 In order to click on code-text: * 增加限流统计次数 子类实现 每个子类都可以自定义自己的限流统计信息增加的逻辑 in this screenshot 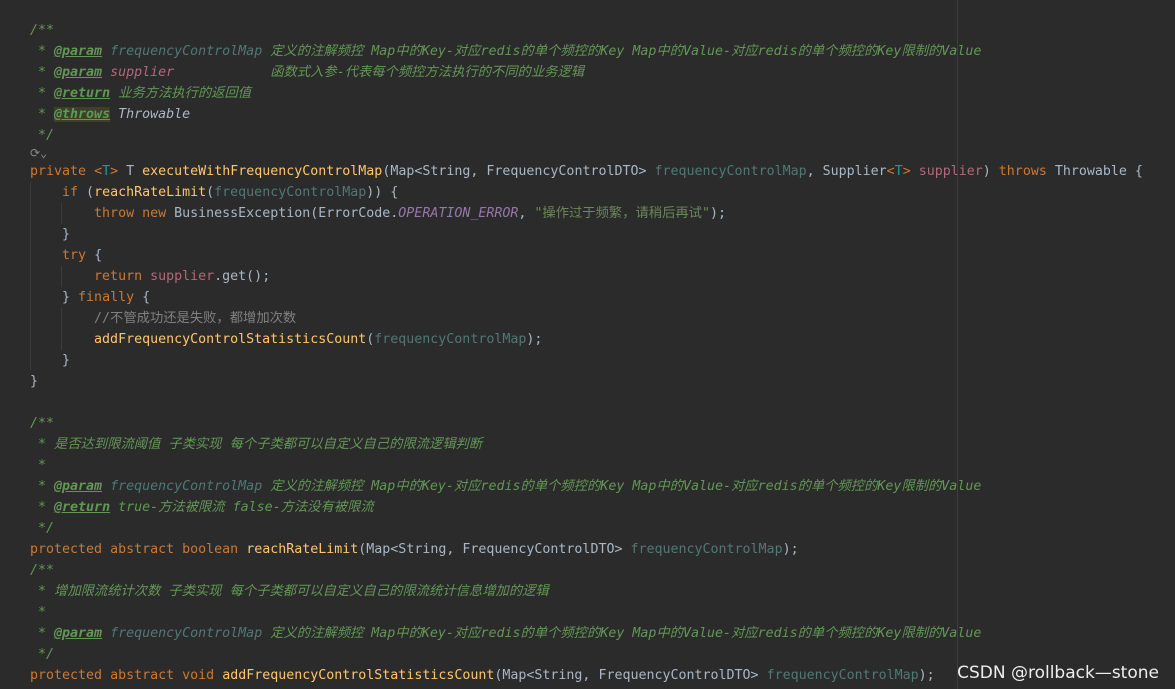, I will do `click(289, 591)`.